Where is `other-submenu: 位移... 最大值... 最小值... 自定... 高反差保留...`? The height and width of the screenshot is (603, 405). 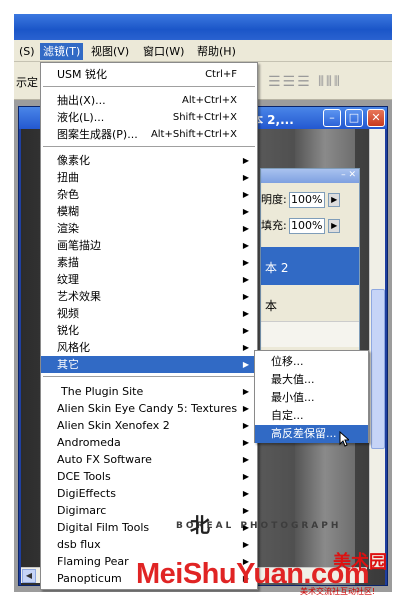
other-submenu: 位移... 最大值... 最小值... 自定... 高反差保留... is located at coordinates (311, 396).